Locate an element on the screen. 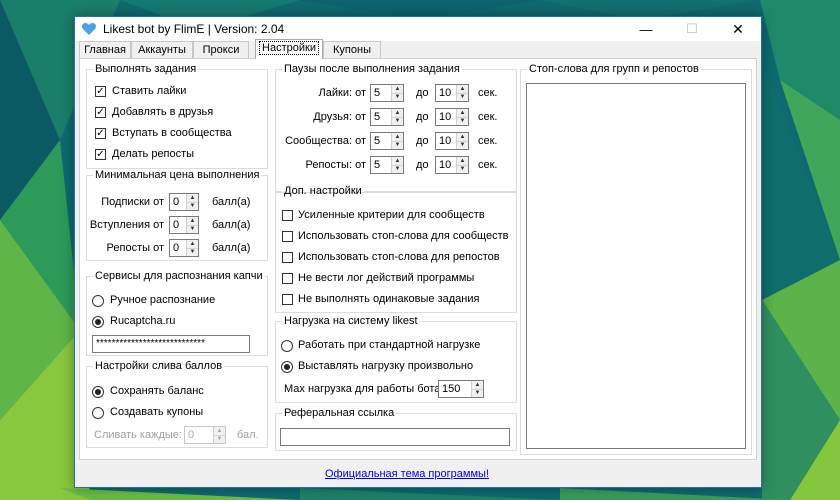 The width and height of the screenshot is (840, 500). drain-every-spinner: 0 ▲ ▼ is located at coordinates (205, 435).